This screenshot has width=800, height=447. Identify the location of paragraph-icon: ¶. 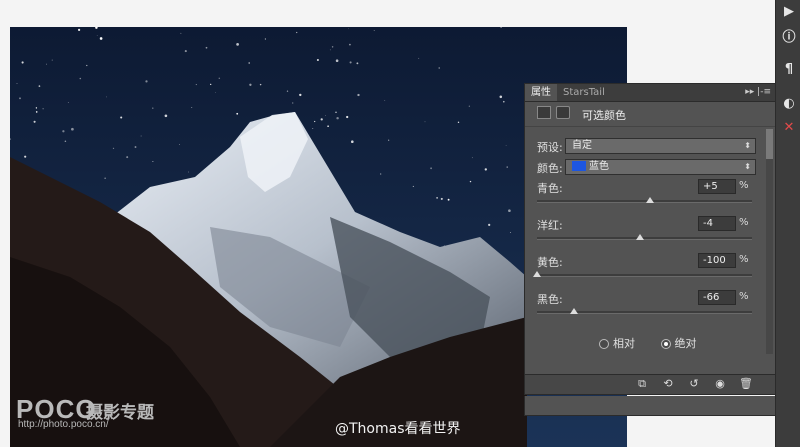
(789, 69).